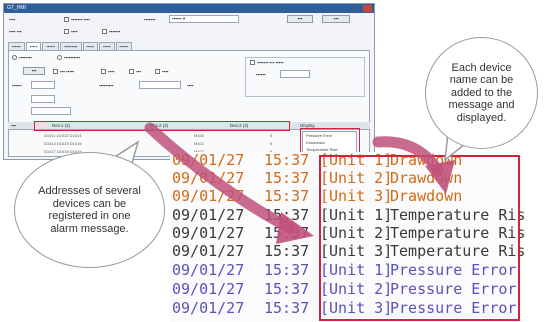  Describe the element at coordinates (13, 125) in the screenshot. I see `column-header-no: ▪▪▪` at that location.